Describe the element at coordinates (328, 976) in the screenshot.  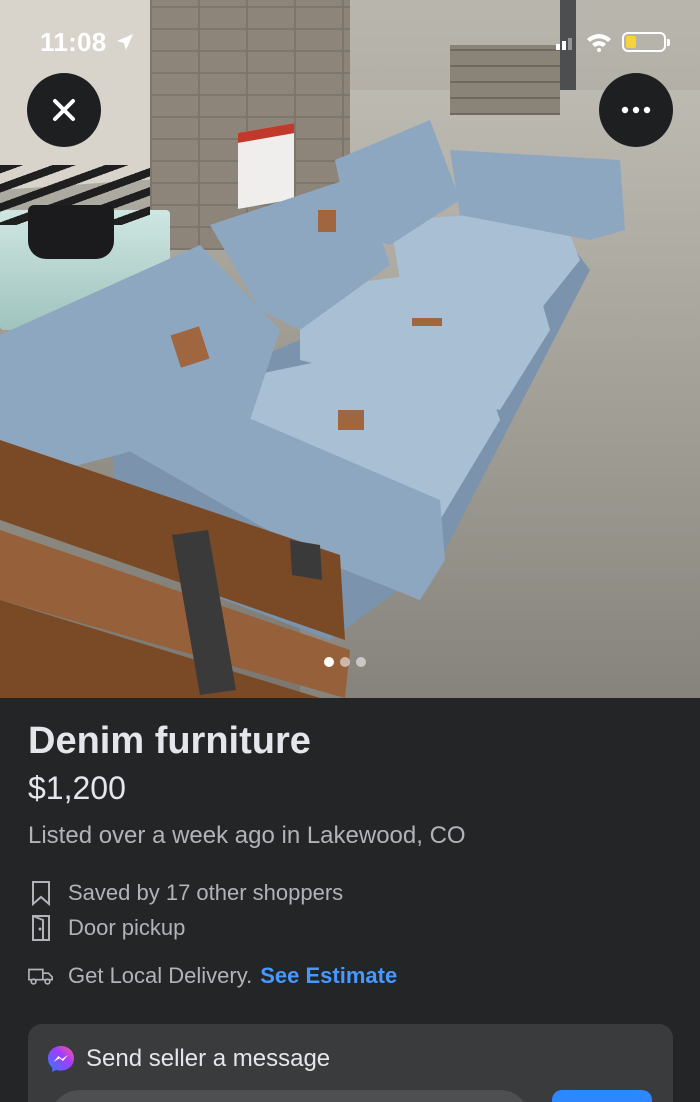
I see `see-estimate-link: See Estimate` at that location.